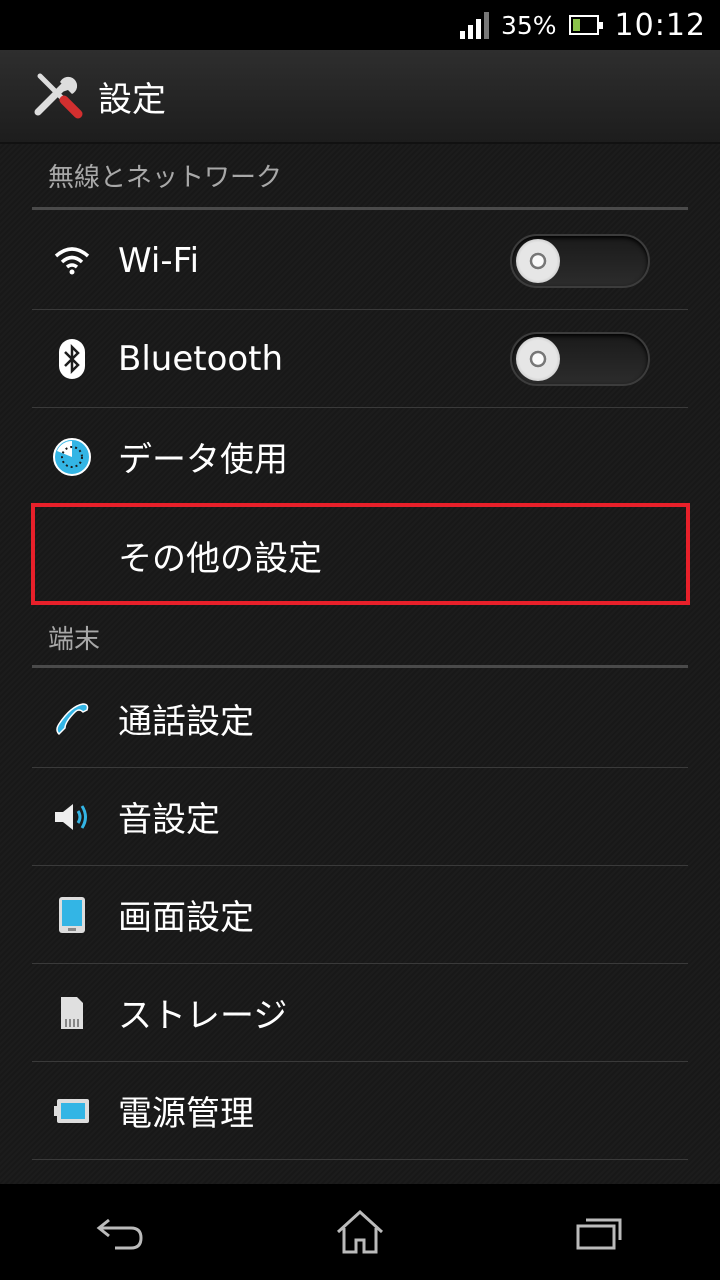 This screenshot has height=1280, width=720. Describe the element at coordinates (360, 1013) in the screenshot. I see `list-item-storage: ストレージ` at that location.